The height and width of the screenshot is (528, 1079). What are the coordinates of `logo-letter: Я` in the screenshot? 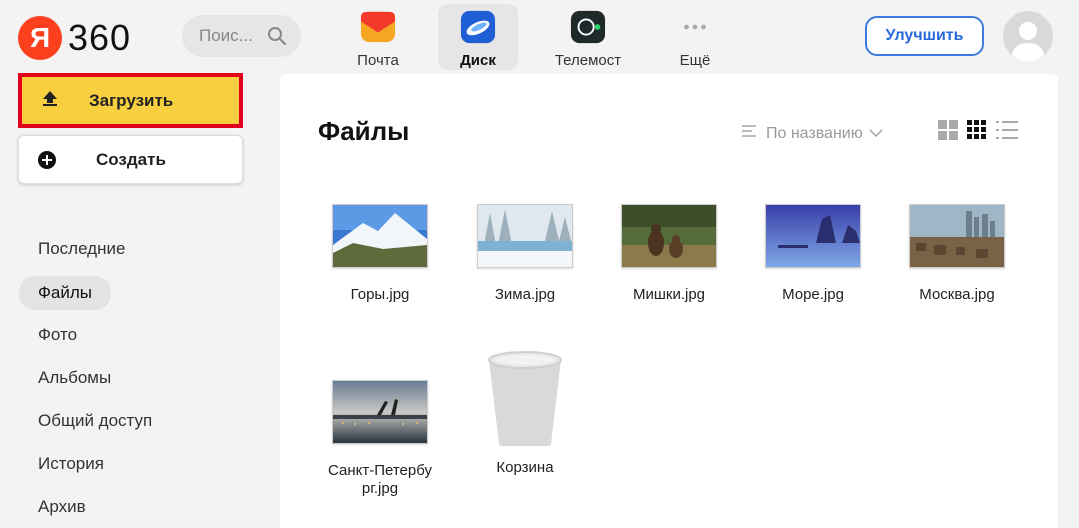 It's located at (40, 38).